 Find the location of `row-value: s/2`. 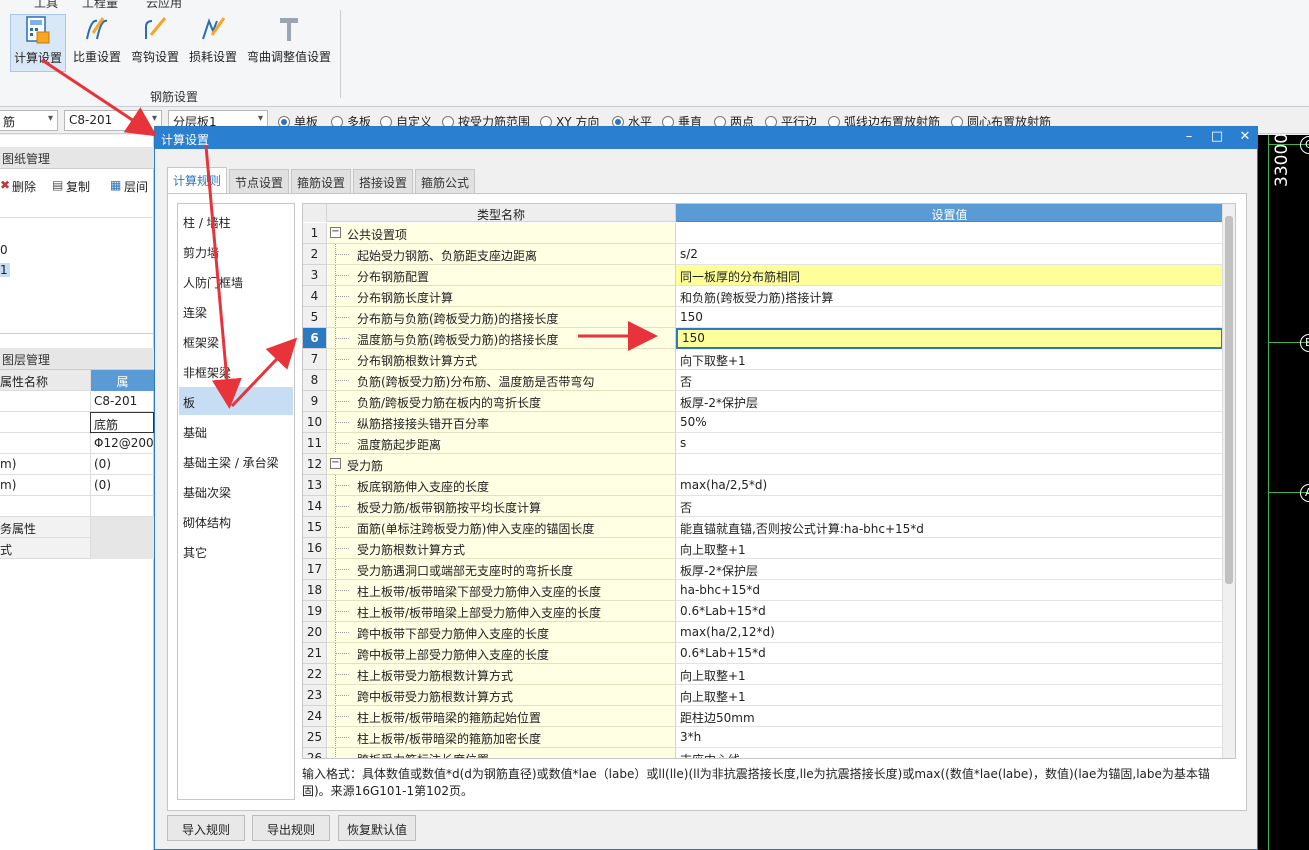

row-value: s/2 is located at coordinates (949, 254).